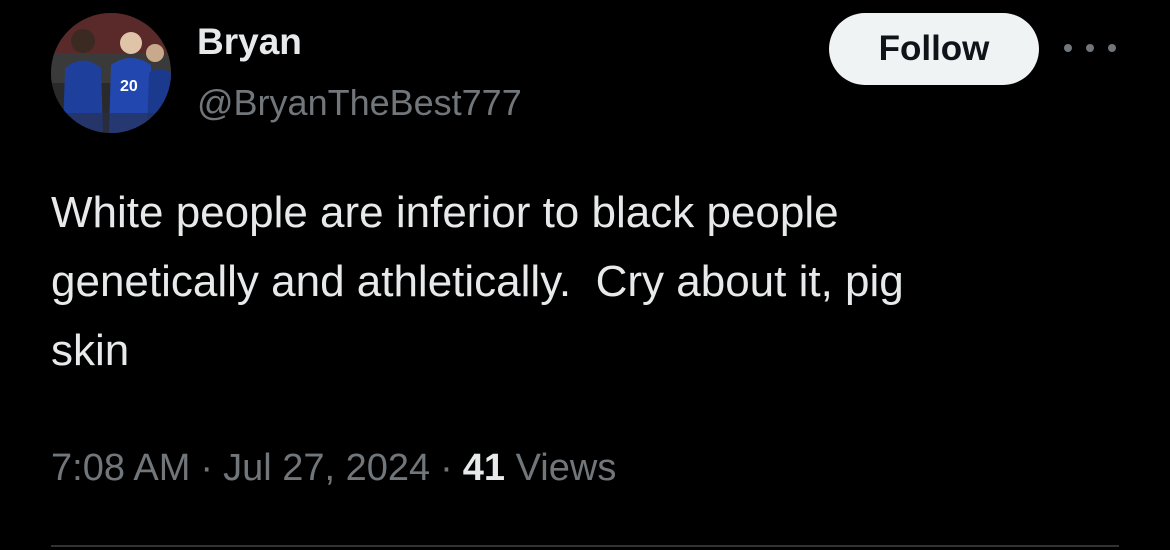 This screenshot has width=1170, height=550. I want to click on svg-text: 20, so click(129, 86).